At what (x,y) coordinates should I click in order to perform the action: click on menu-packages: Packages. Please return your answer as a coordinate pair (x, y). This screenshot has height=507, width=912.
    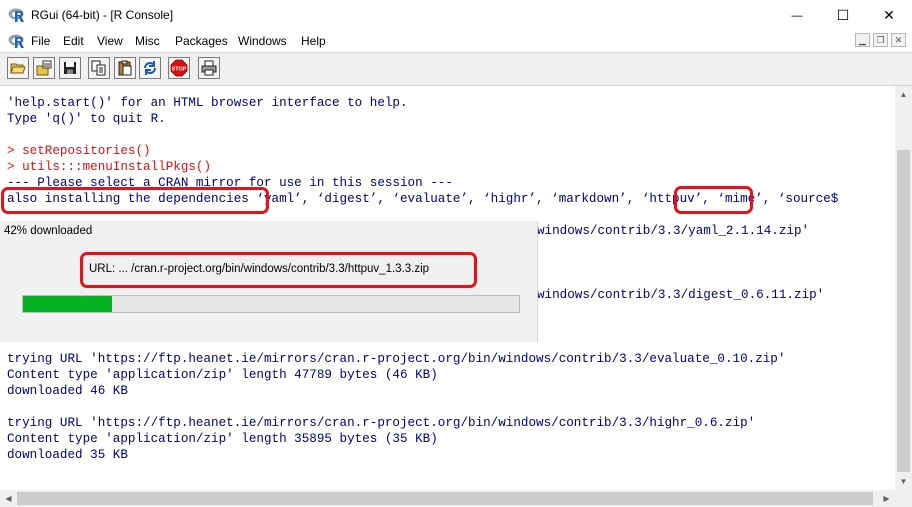
    Looking at the image, I should click on (201, 41).